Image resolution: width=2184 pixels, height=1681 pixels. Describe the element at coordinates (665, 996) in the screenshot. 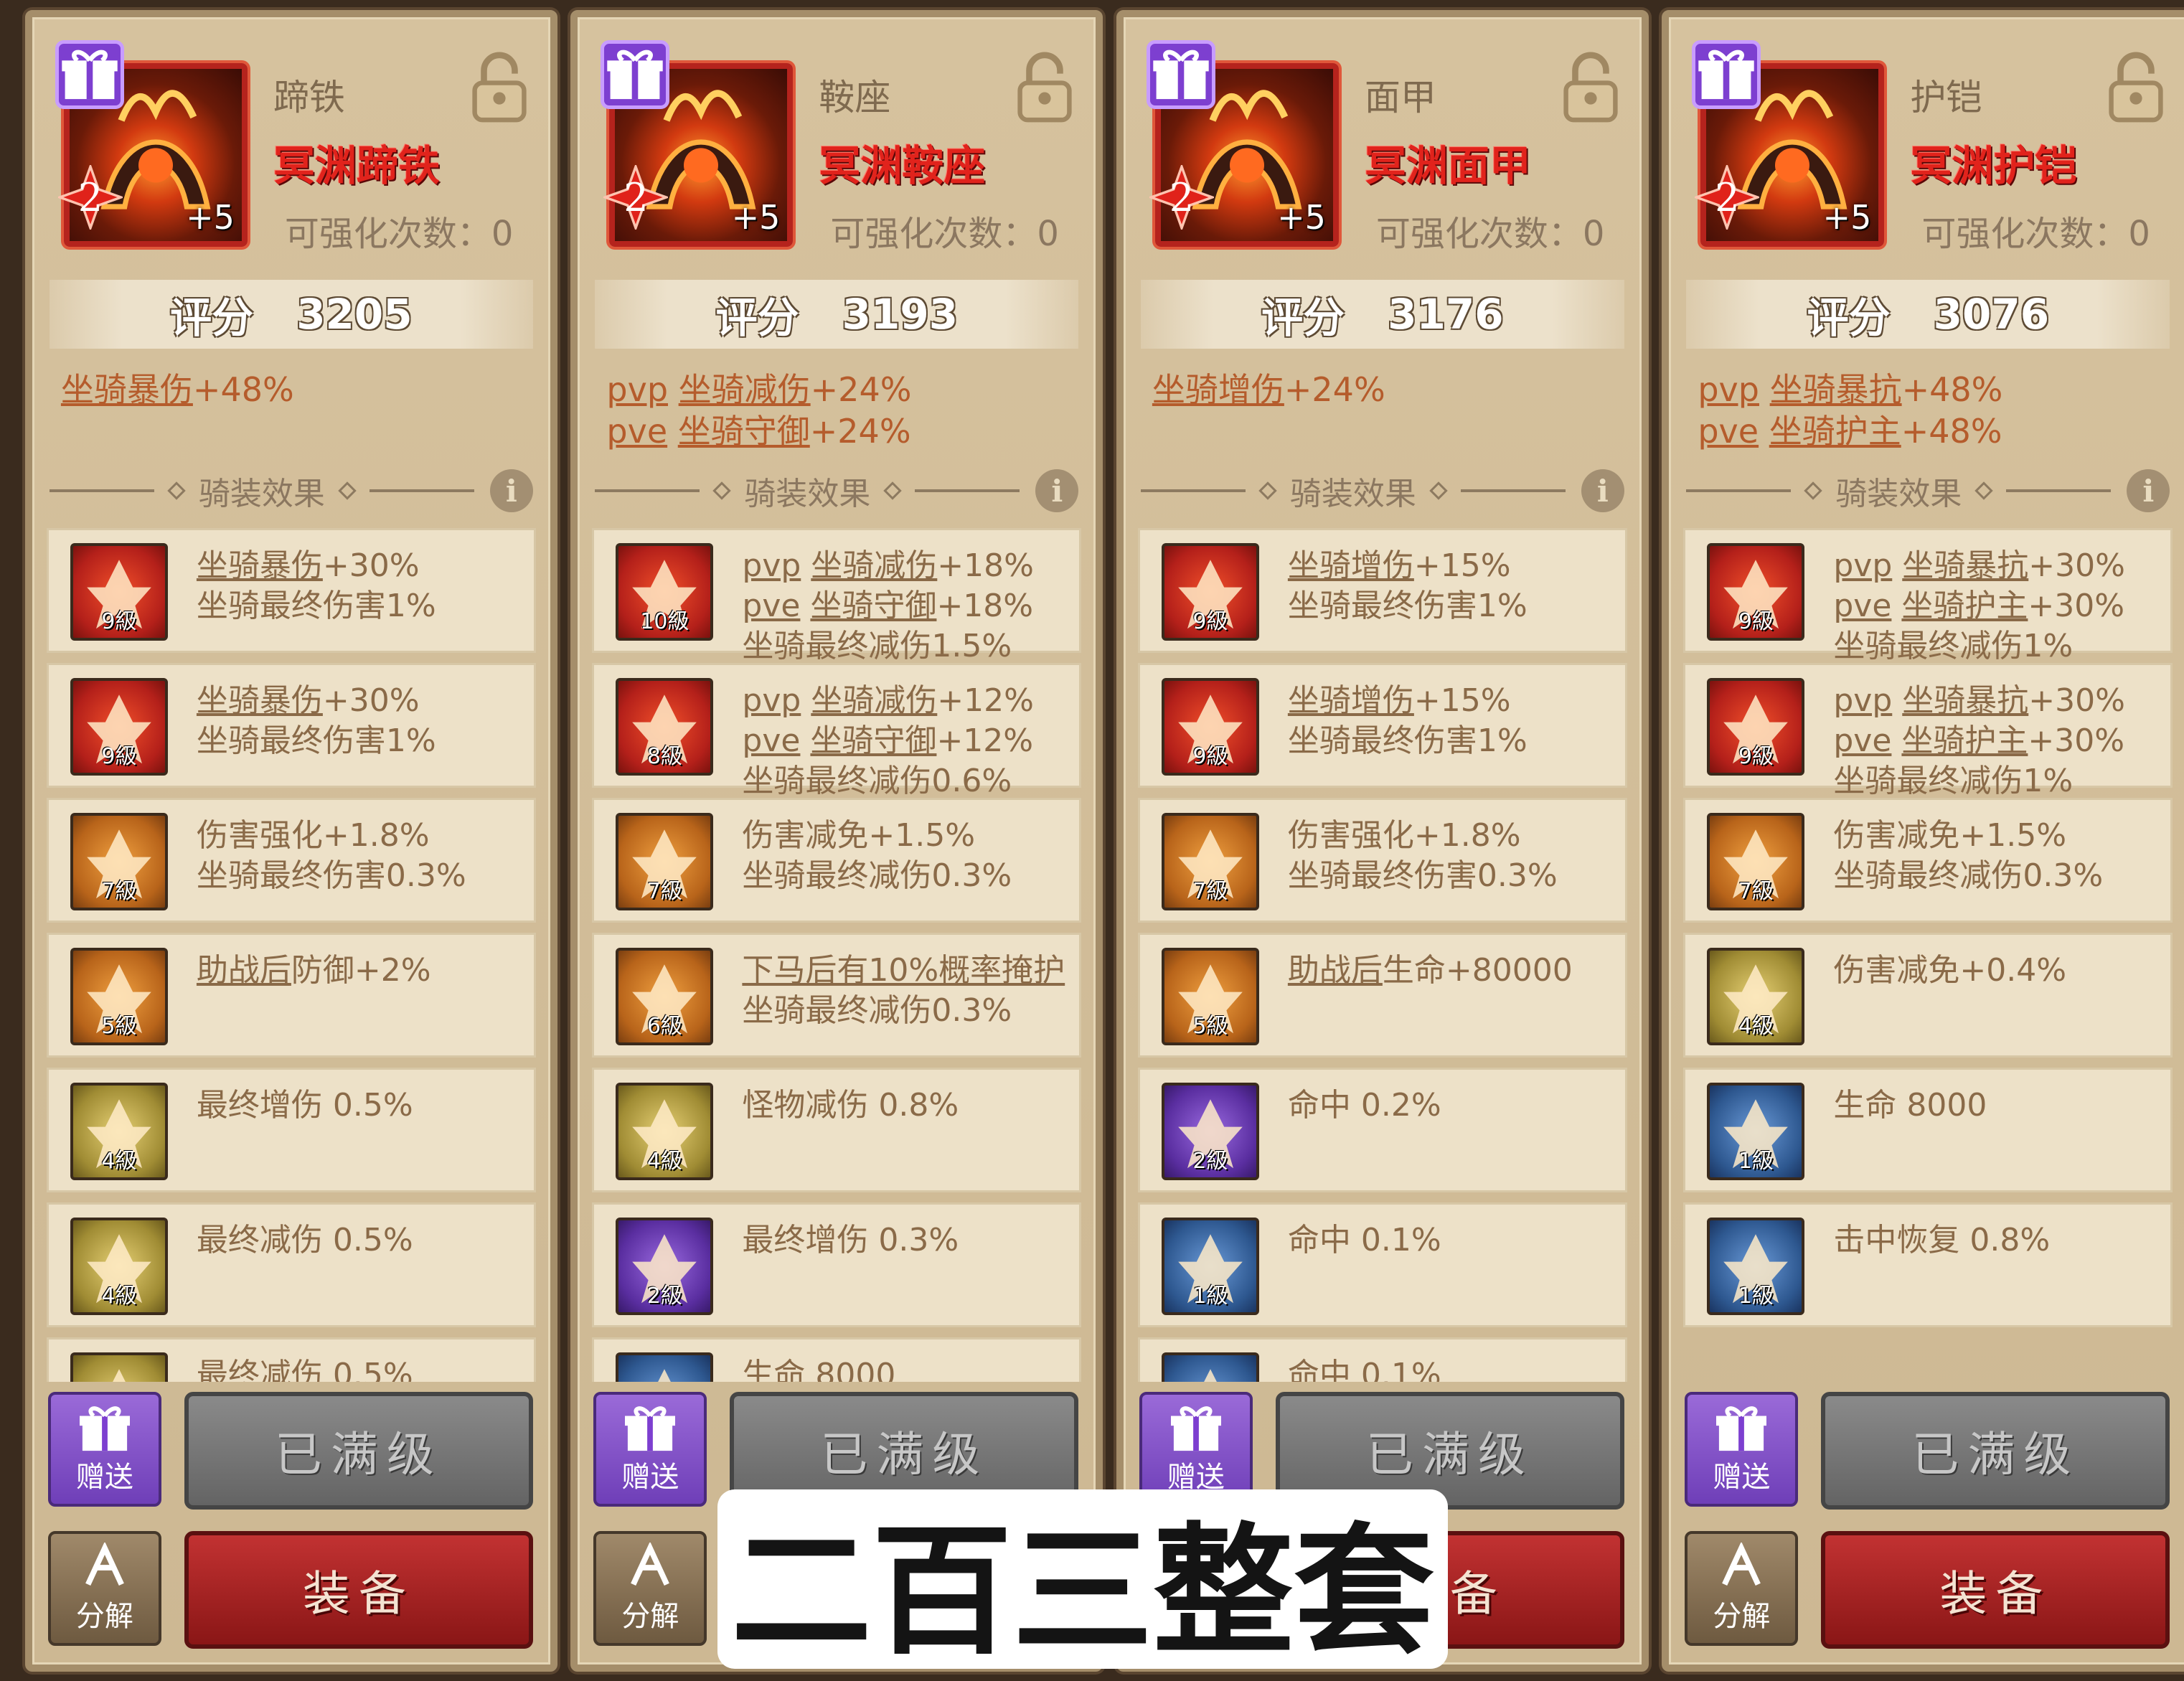

I see `effect-icon: 6級` at that location.